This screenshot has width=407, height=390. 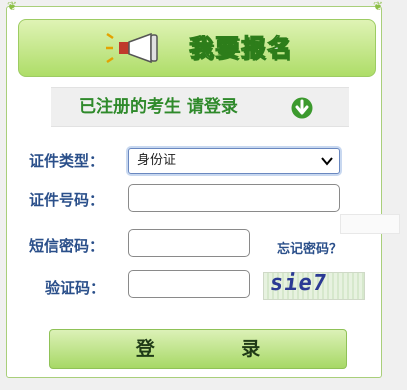 What do you see at coordinates (302, 108) in the screenshot?
I see `arrow-down-circle-icon` at bounding box center [302, 108].